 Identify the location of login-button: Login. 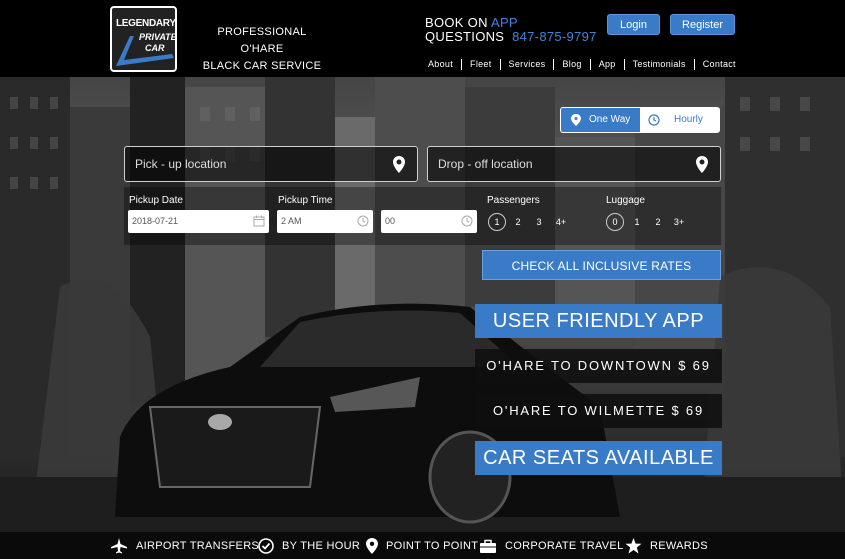
(633, 24).